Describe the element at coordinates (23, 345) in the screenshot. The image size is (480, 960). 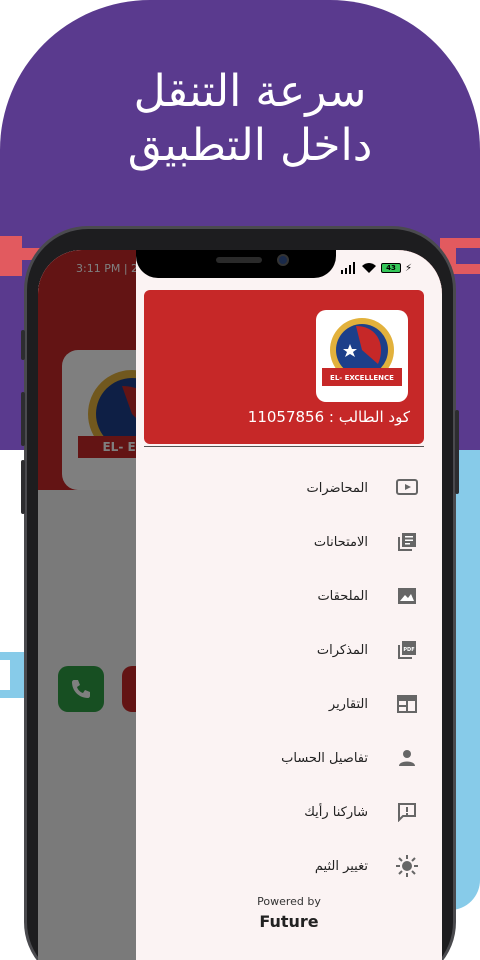
I see `mute-switch` at that location.